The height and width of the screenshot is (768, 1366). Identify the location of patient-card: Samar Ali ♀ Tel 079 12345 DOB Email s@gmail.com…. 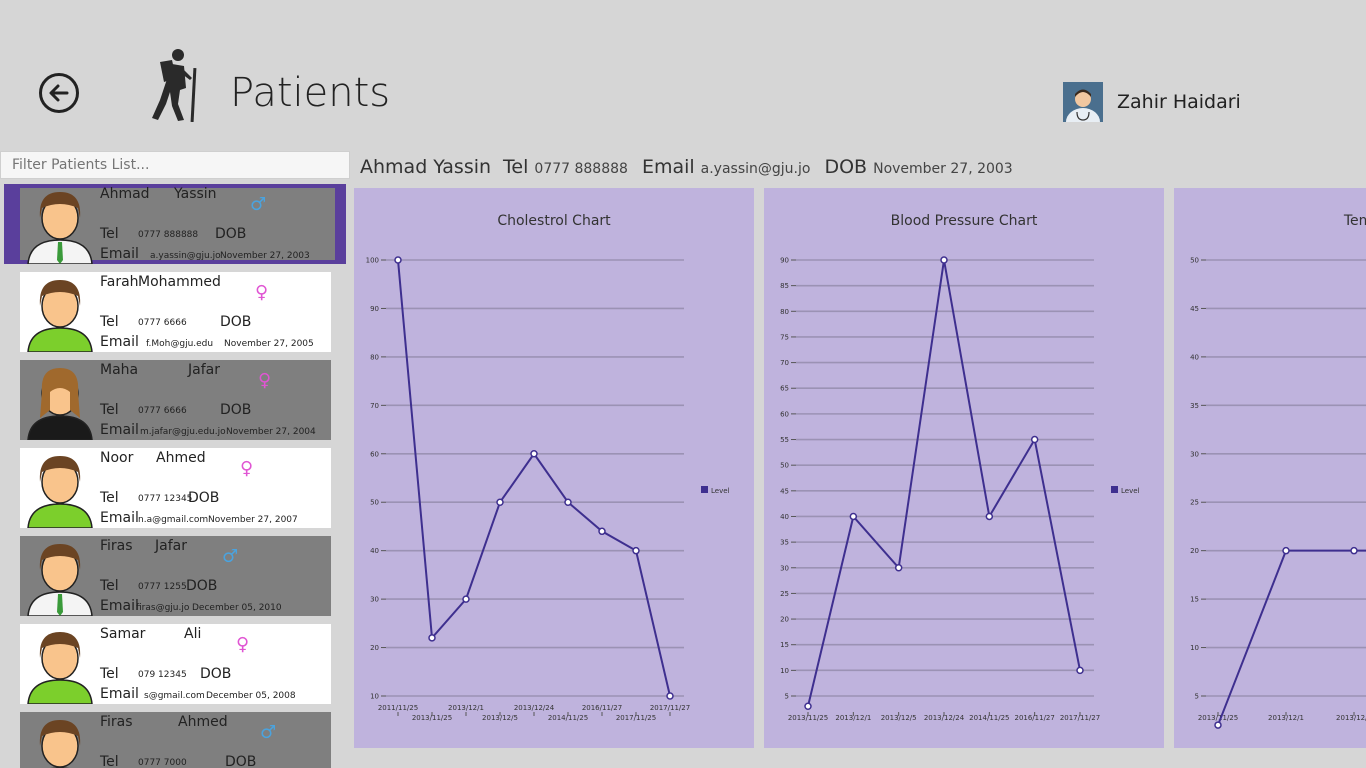
(175, 664).